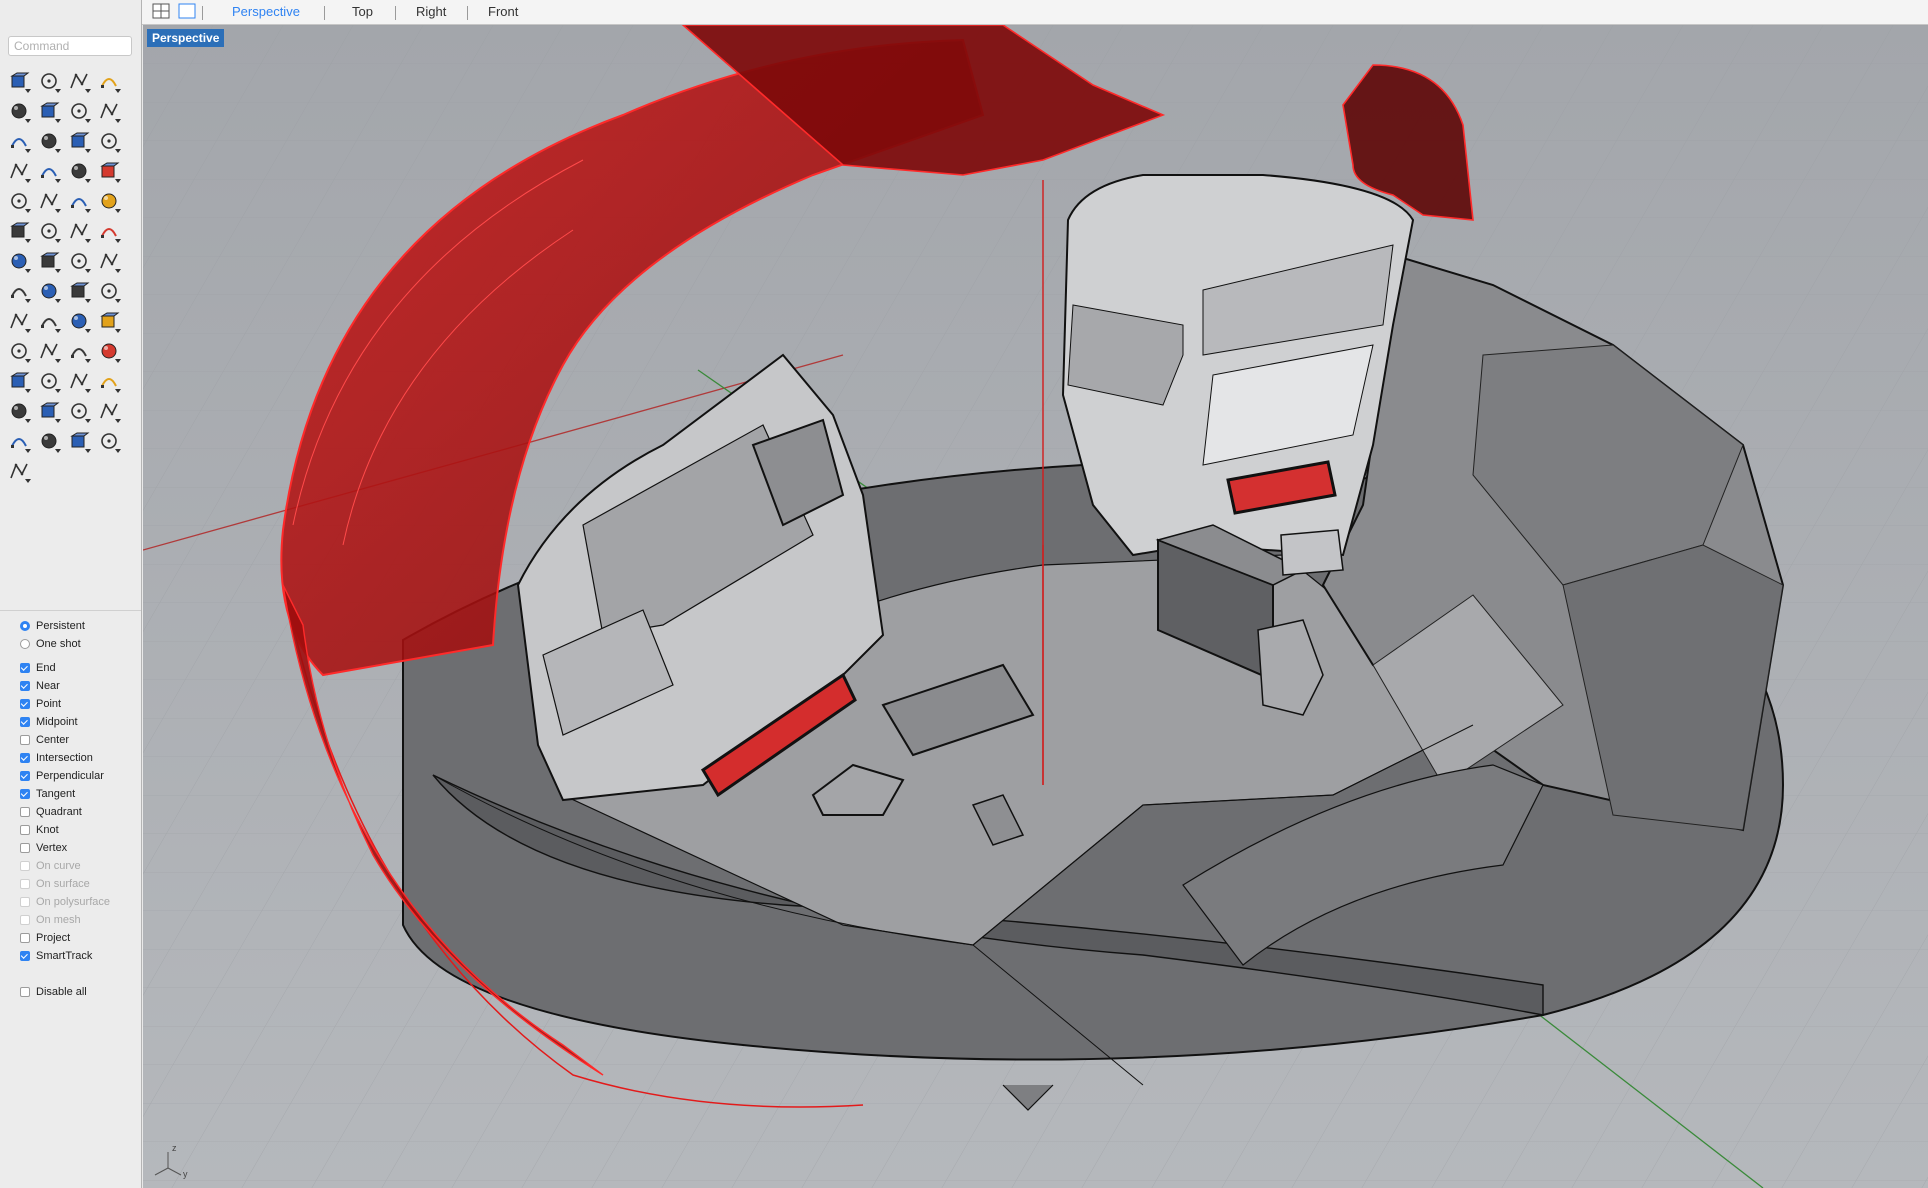  What do you see at coordinates (19, 321) in the screenshot?
I see `analyze-icon` at bounding box center [19, 321].